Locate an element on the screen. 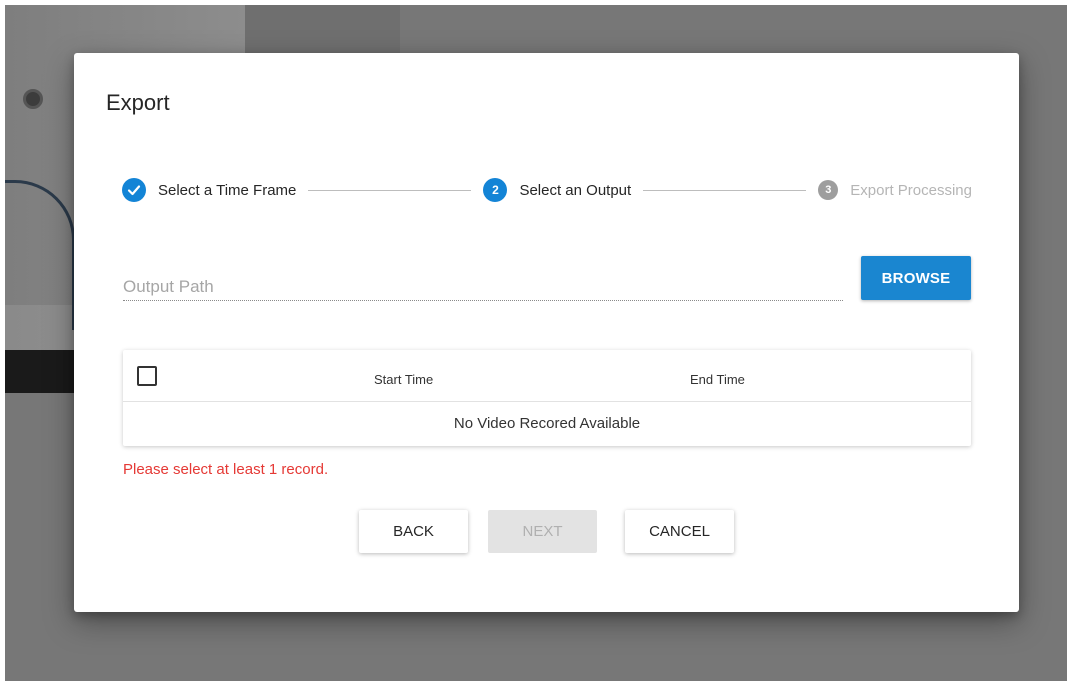 Image resolution: width=1067 pixels, height=681 pixels. validation-error: Please select at least 1 record. is located at coordinates (226, 469).